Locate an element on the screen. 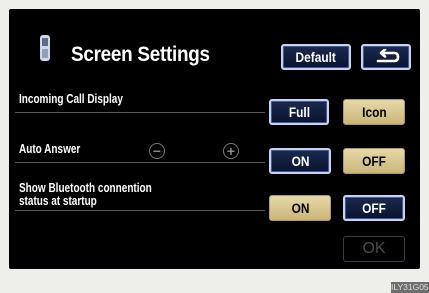 This screenshot has width=429, height=293. bluetooth-status-on-label: ON is located at coordinates (300, 208).